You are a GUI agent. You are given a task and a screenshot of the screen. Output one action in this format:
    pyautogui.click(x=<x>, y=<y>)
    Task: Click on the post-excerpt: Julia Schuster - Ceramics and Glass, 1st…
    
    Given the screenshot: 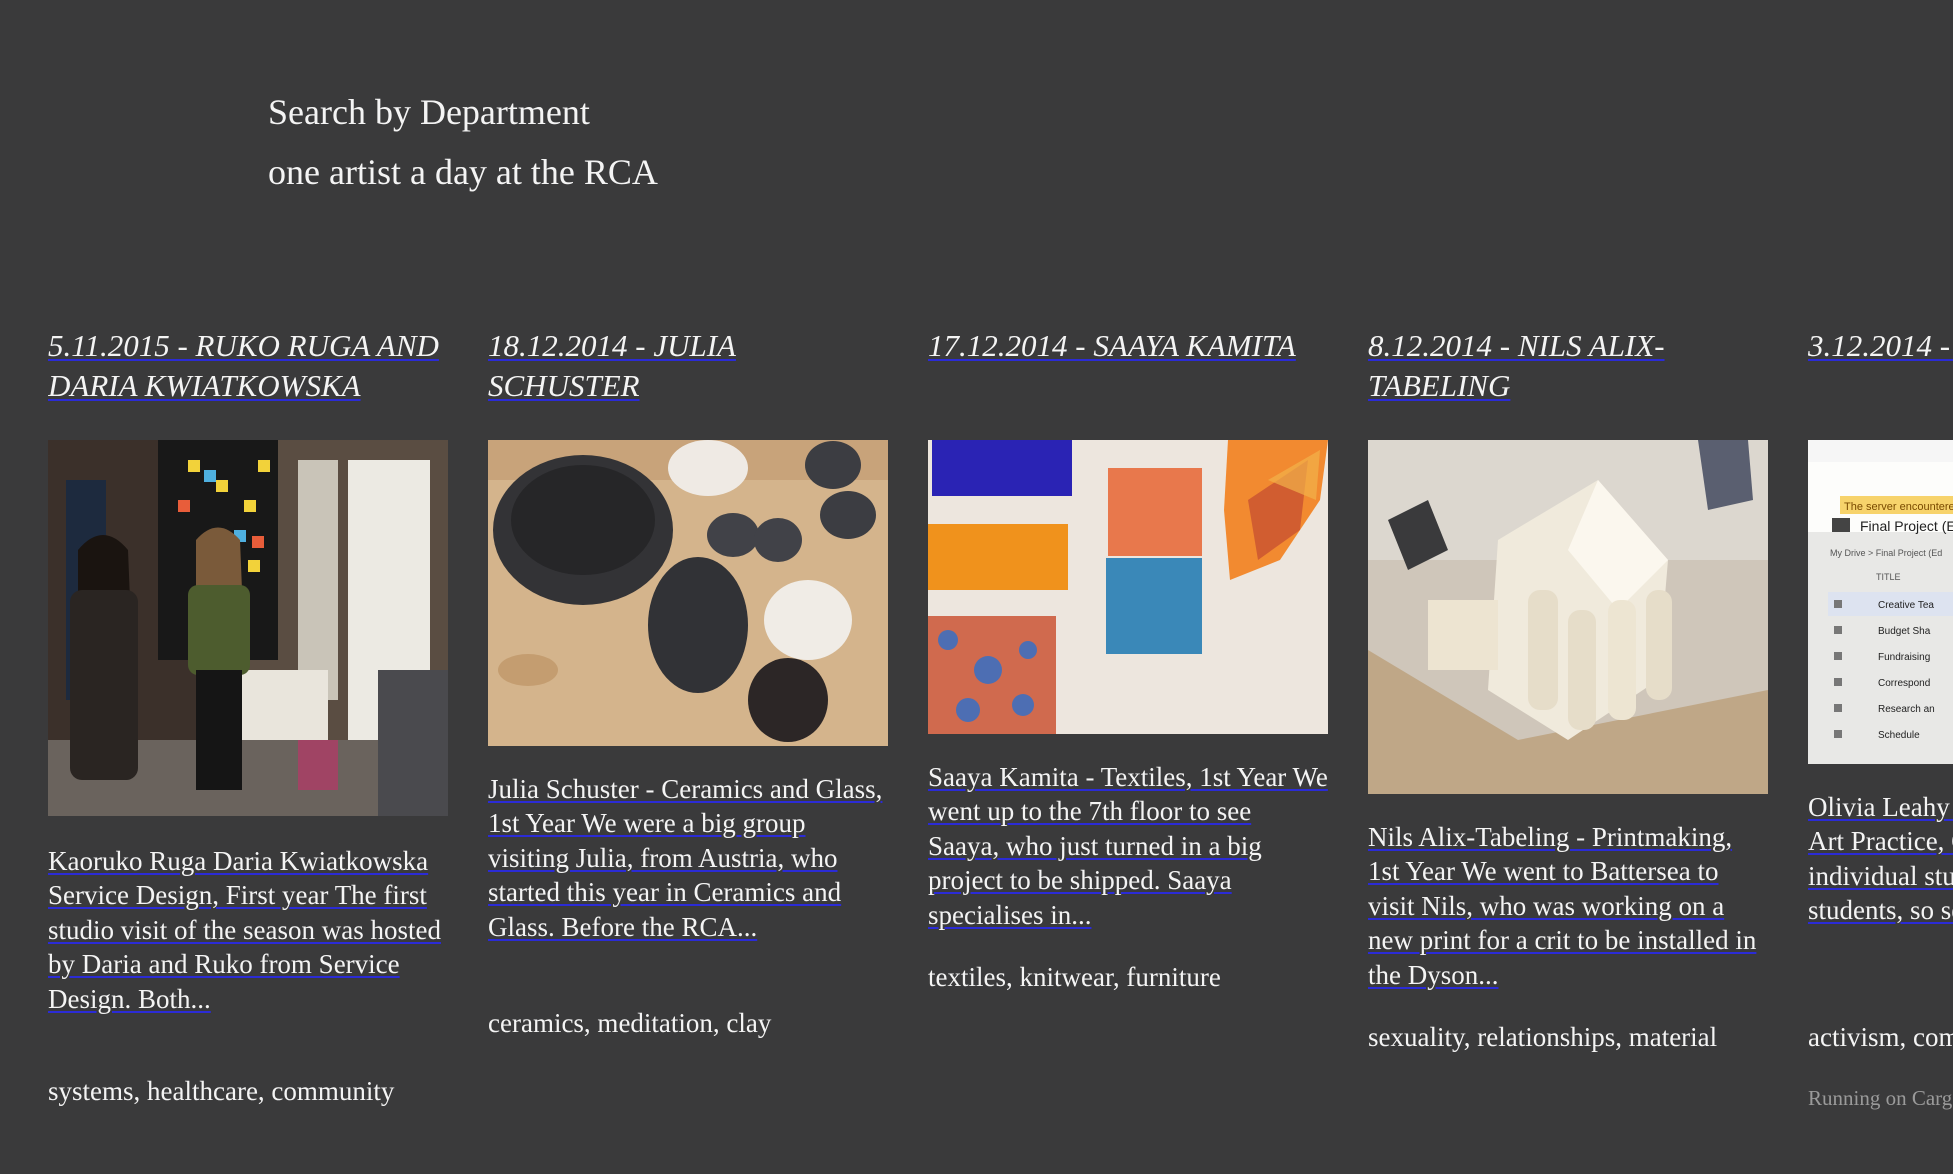 What is the action you would take?
    pyautogui.click(x=688, y=858)
    